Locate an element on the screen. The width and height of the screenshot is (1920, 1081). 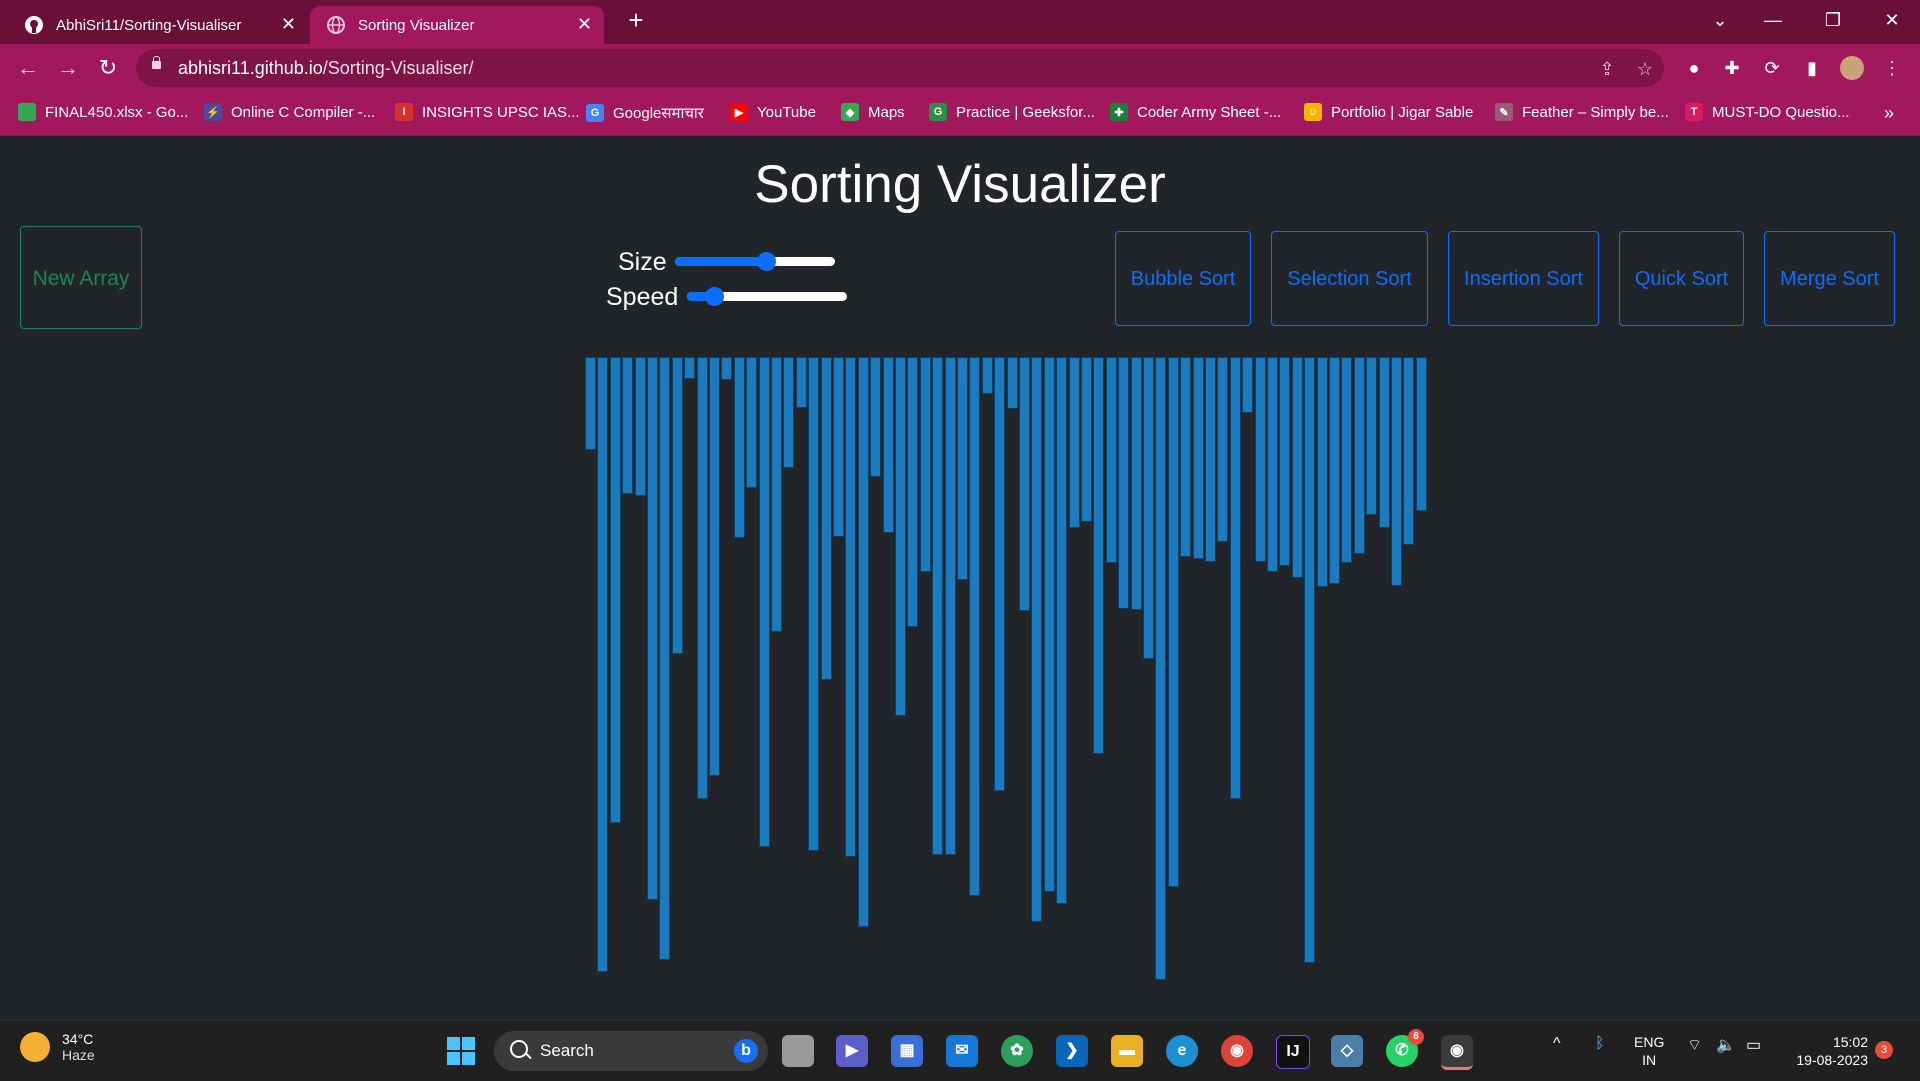
bubble-sort-button: Bubble Sort is located at coordinates (1183, 278).